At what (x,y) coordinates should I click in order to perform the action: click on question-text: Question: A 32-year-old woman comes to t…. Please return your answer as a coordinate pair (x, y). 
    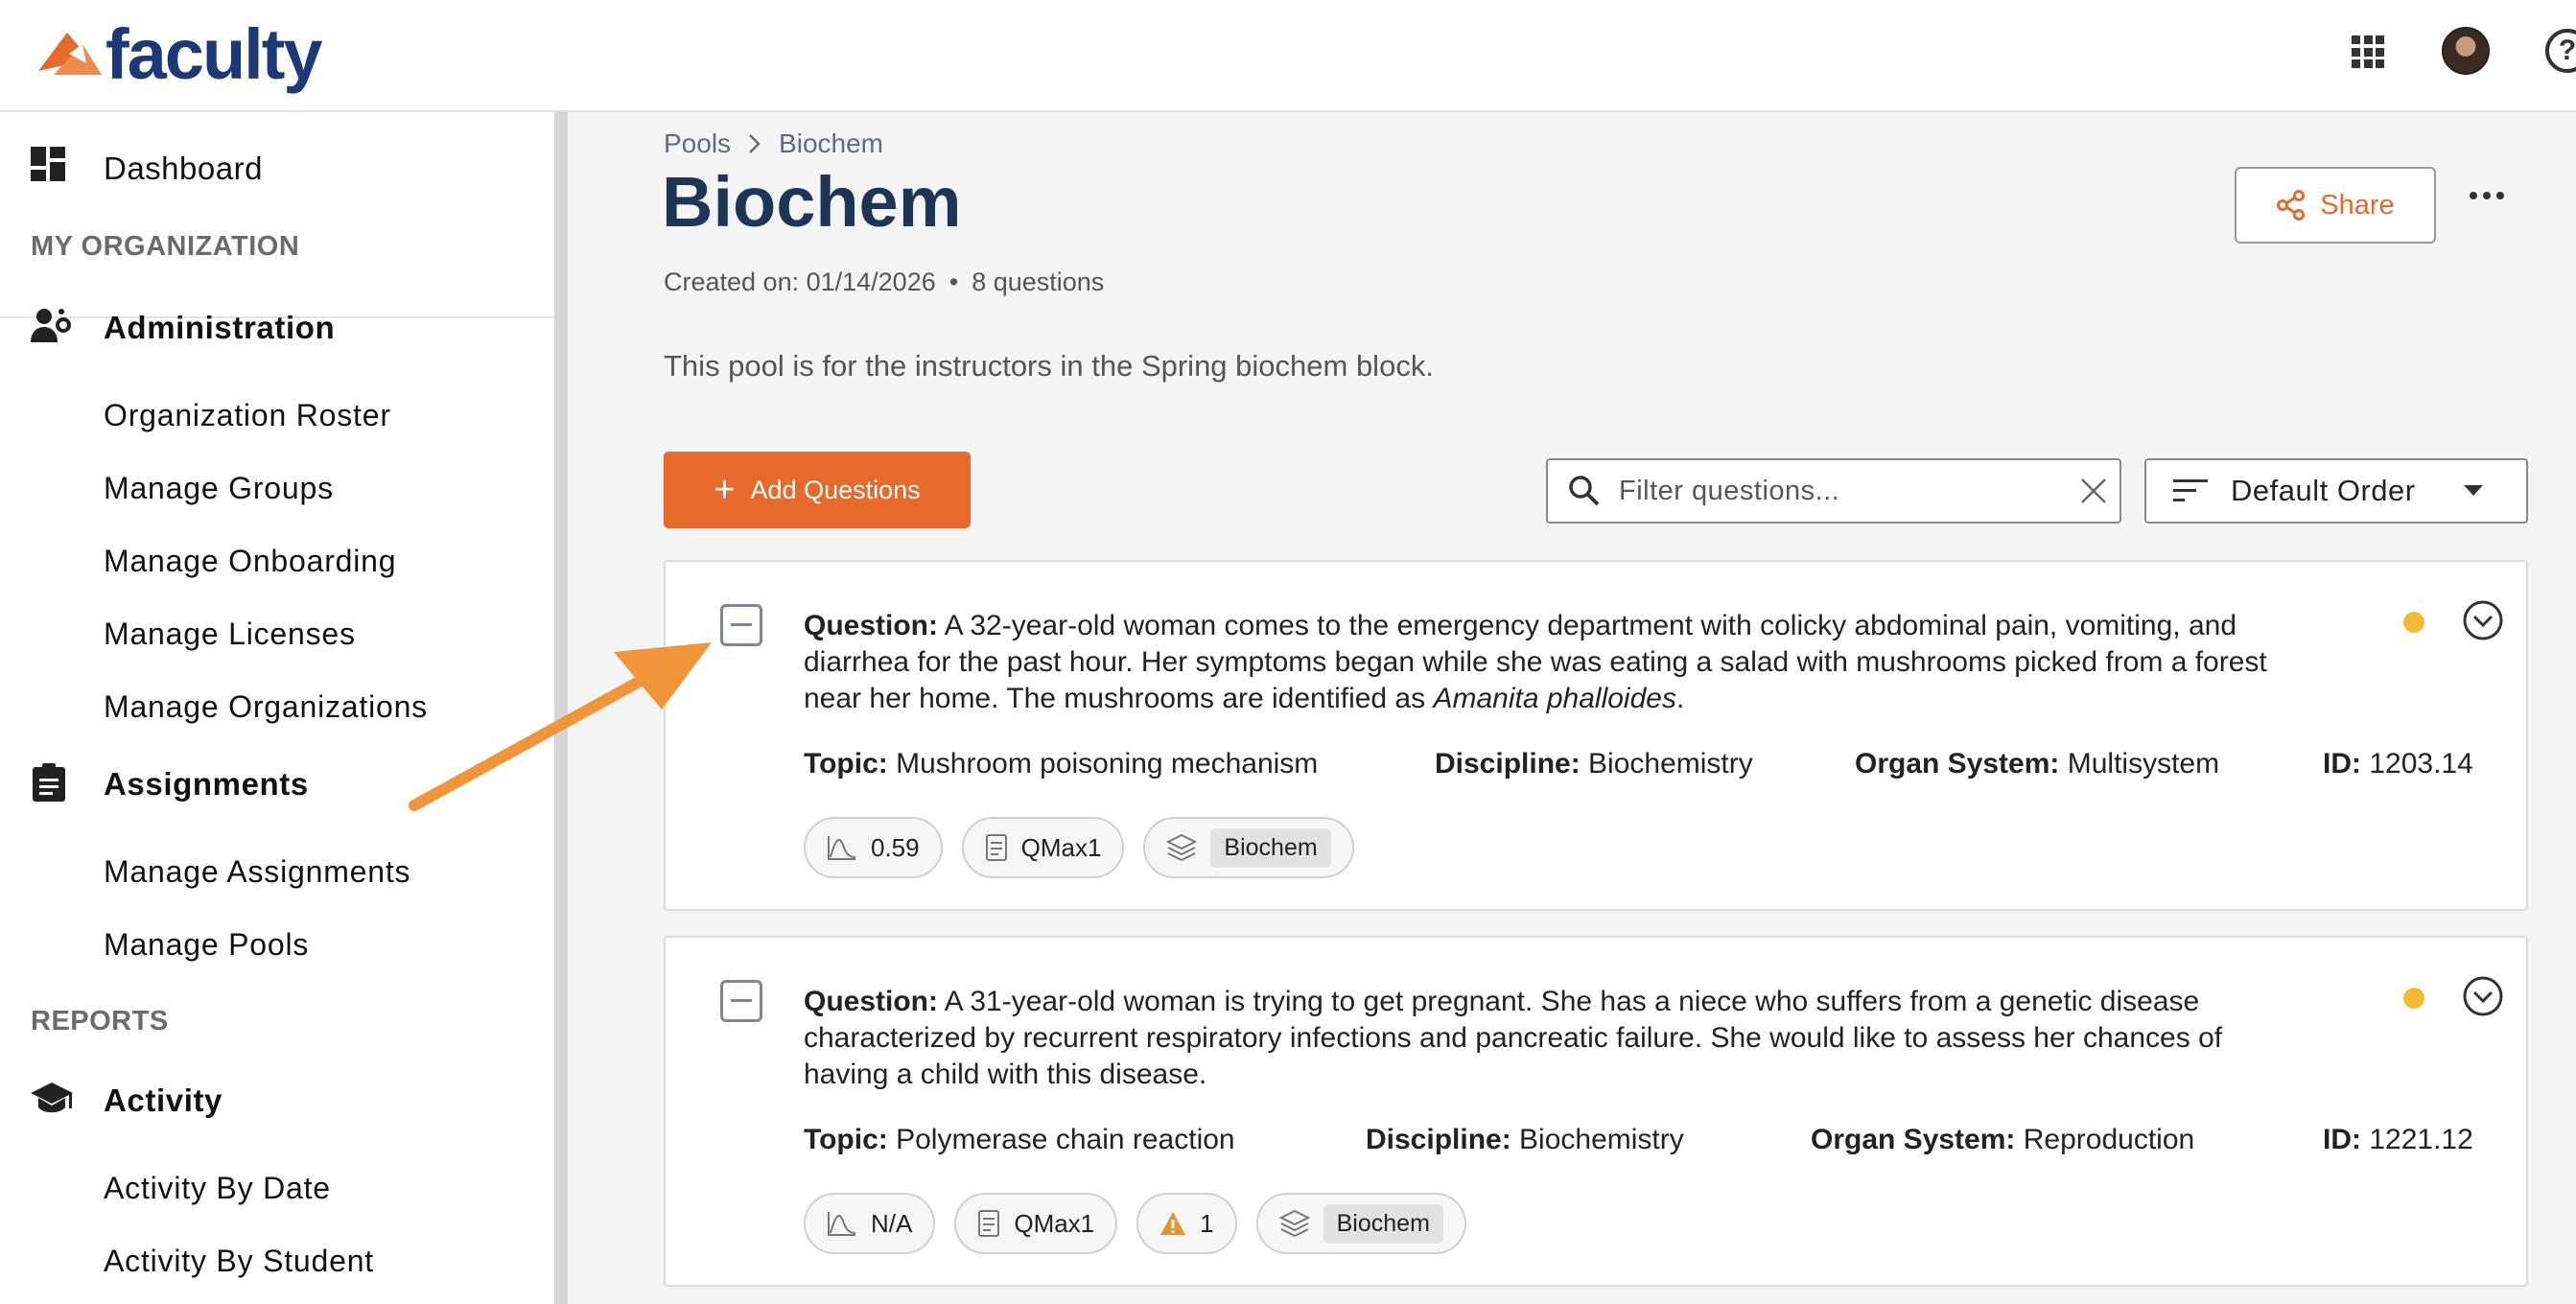
    Looking at the image, I should click on (1552, 662).